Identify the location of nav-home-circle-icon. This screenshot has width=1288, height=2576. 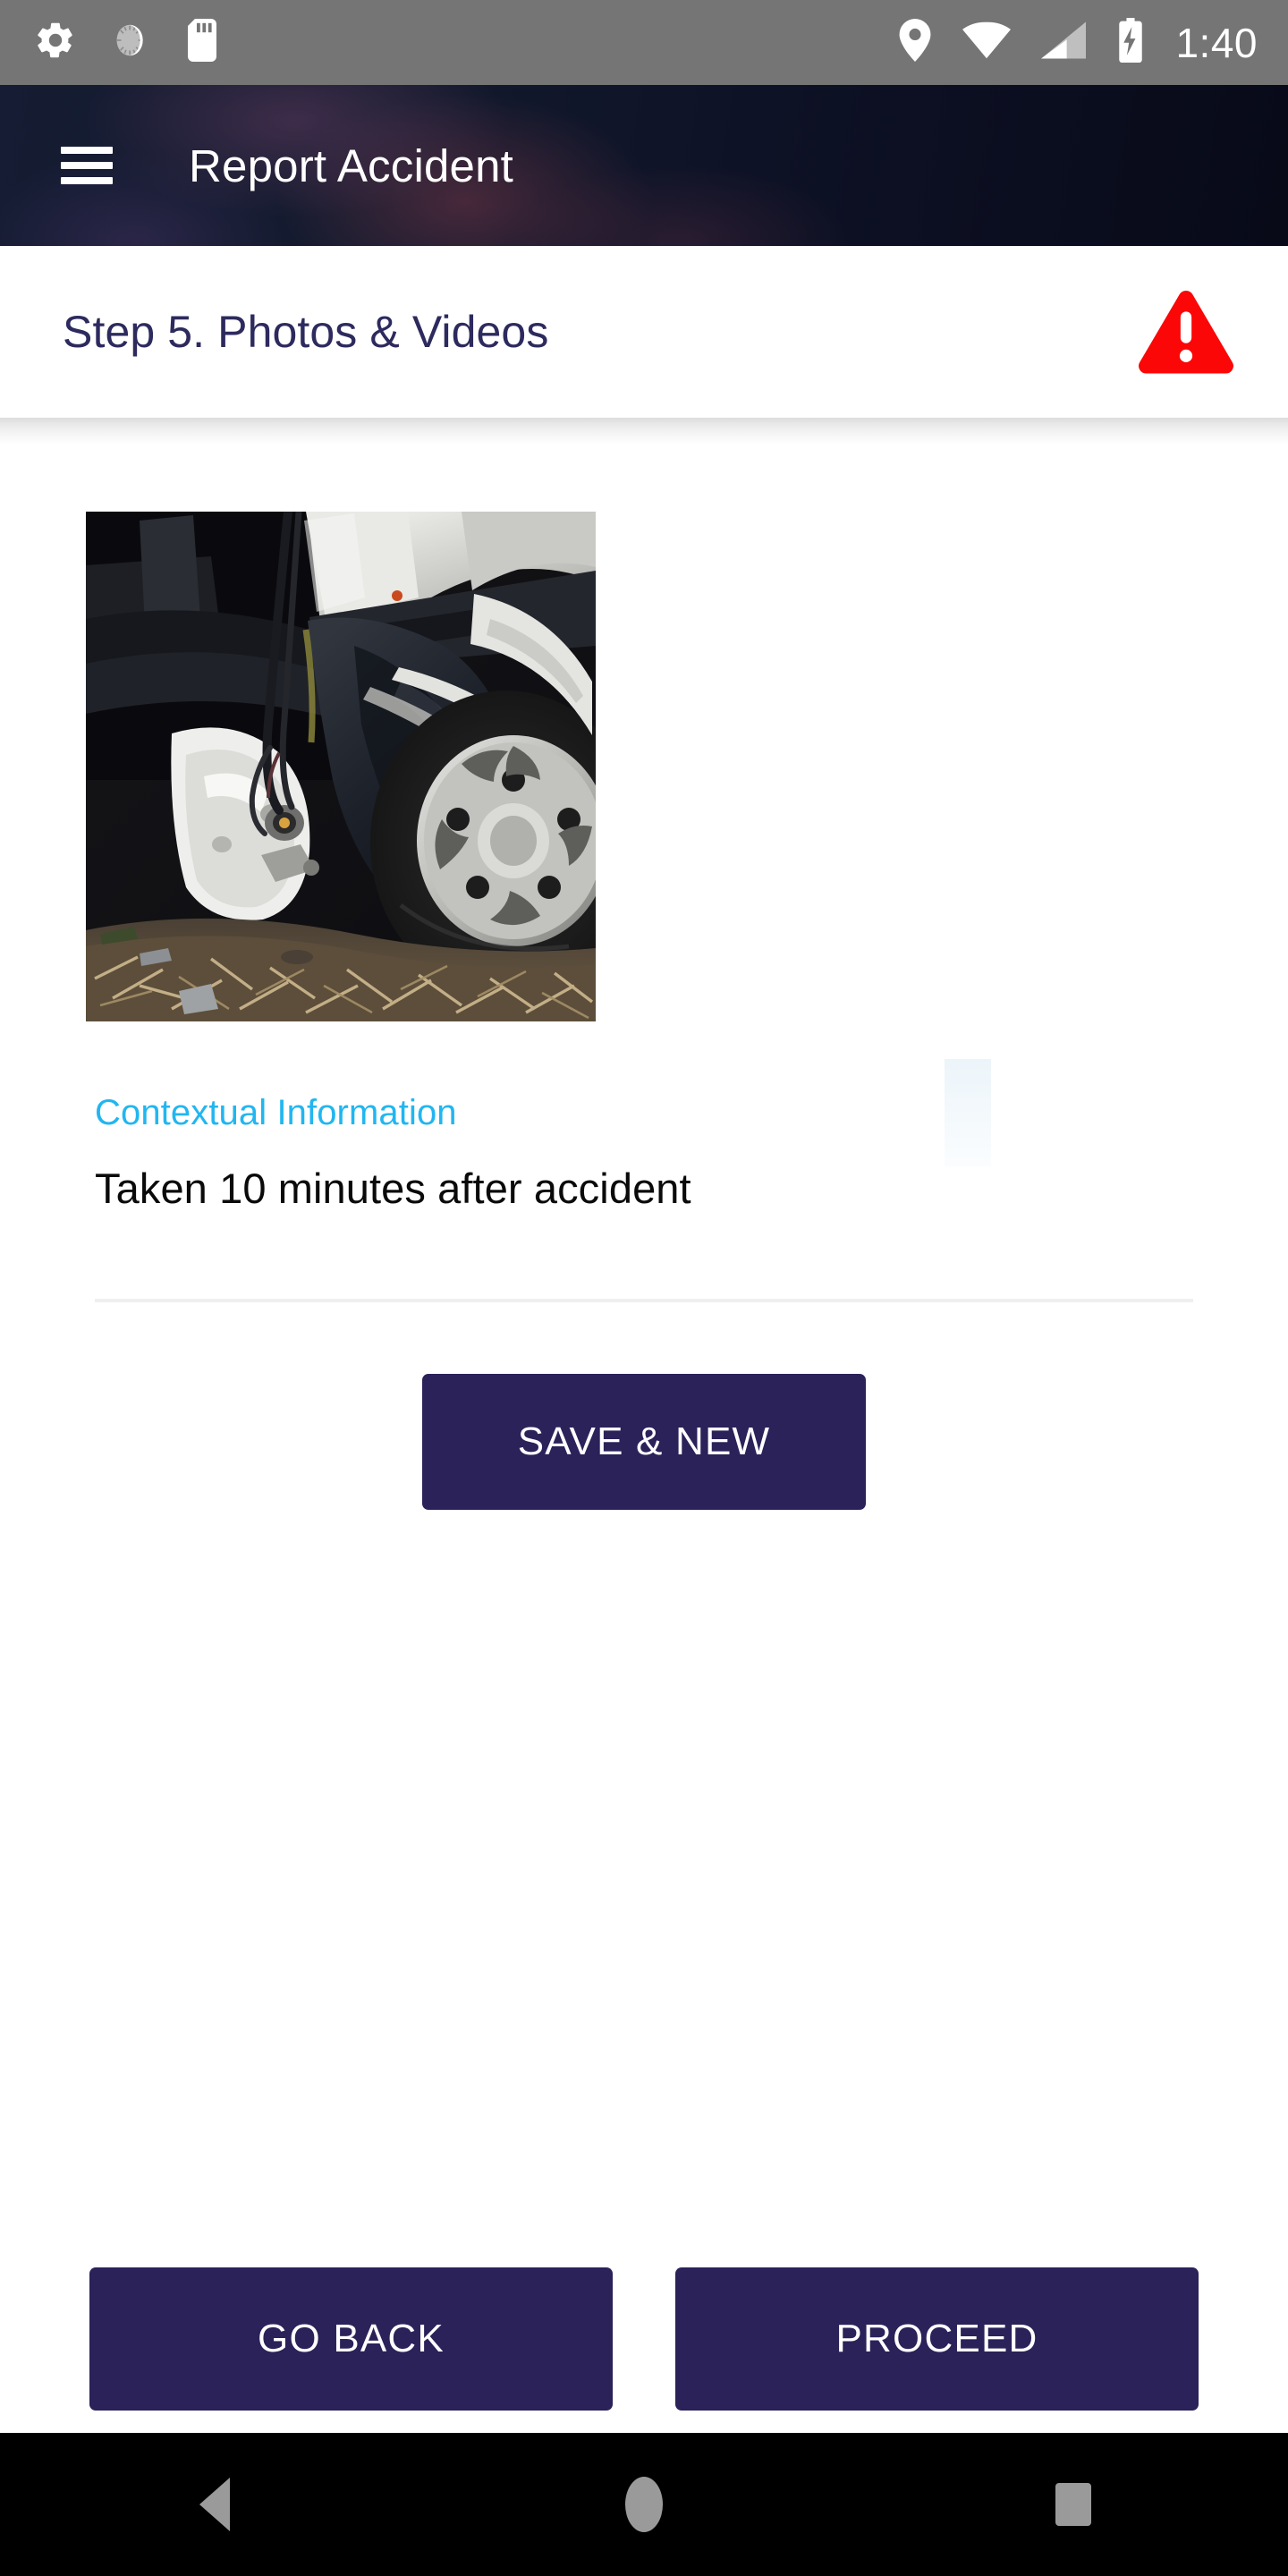
(644, 2504).